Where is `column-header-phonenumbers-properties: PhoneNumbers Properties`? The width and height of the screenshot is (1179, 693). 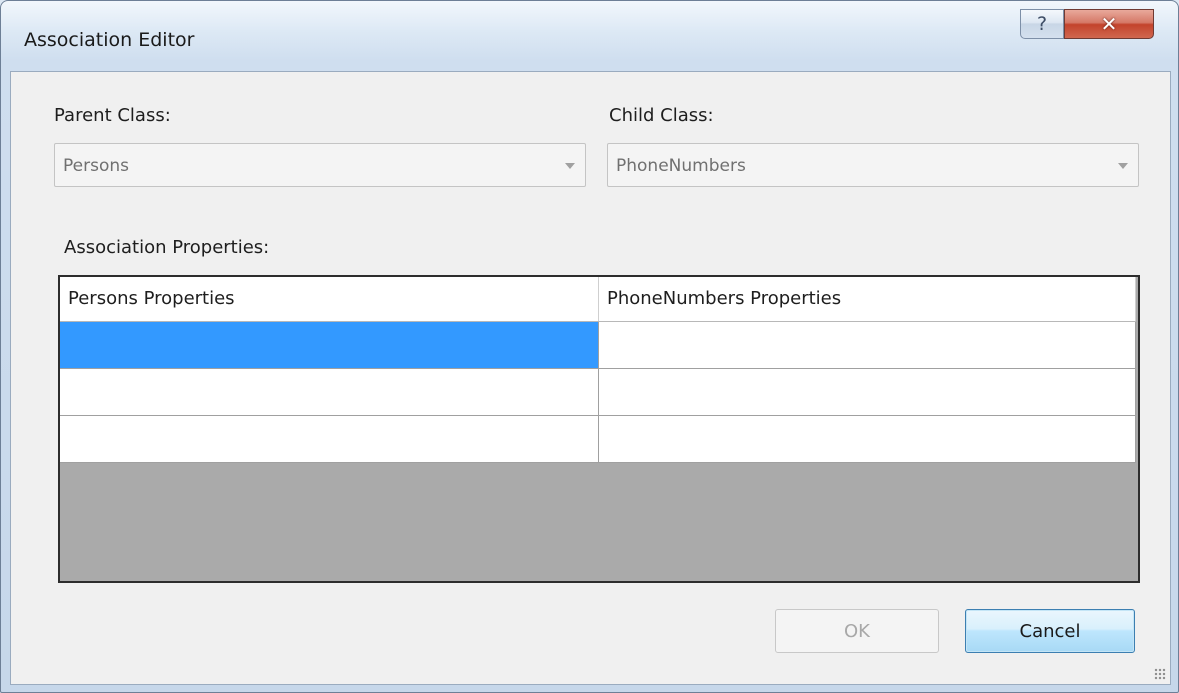
column-header-phonenumbers-properties: PhoneNumbers Properties is located at coordinates (867, 299).